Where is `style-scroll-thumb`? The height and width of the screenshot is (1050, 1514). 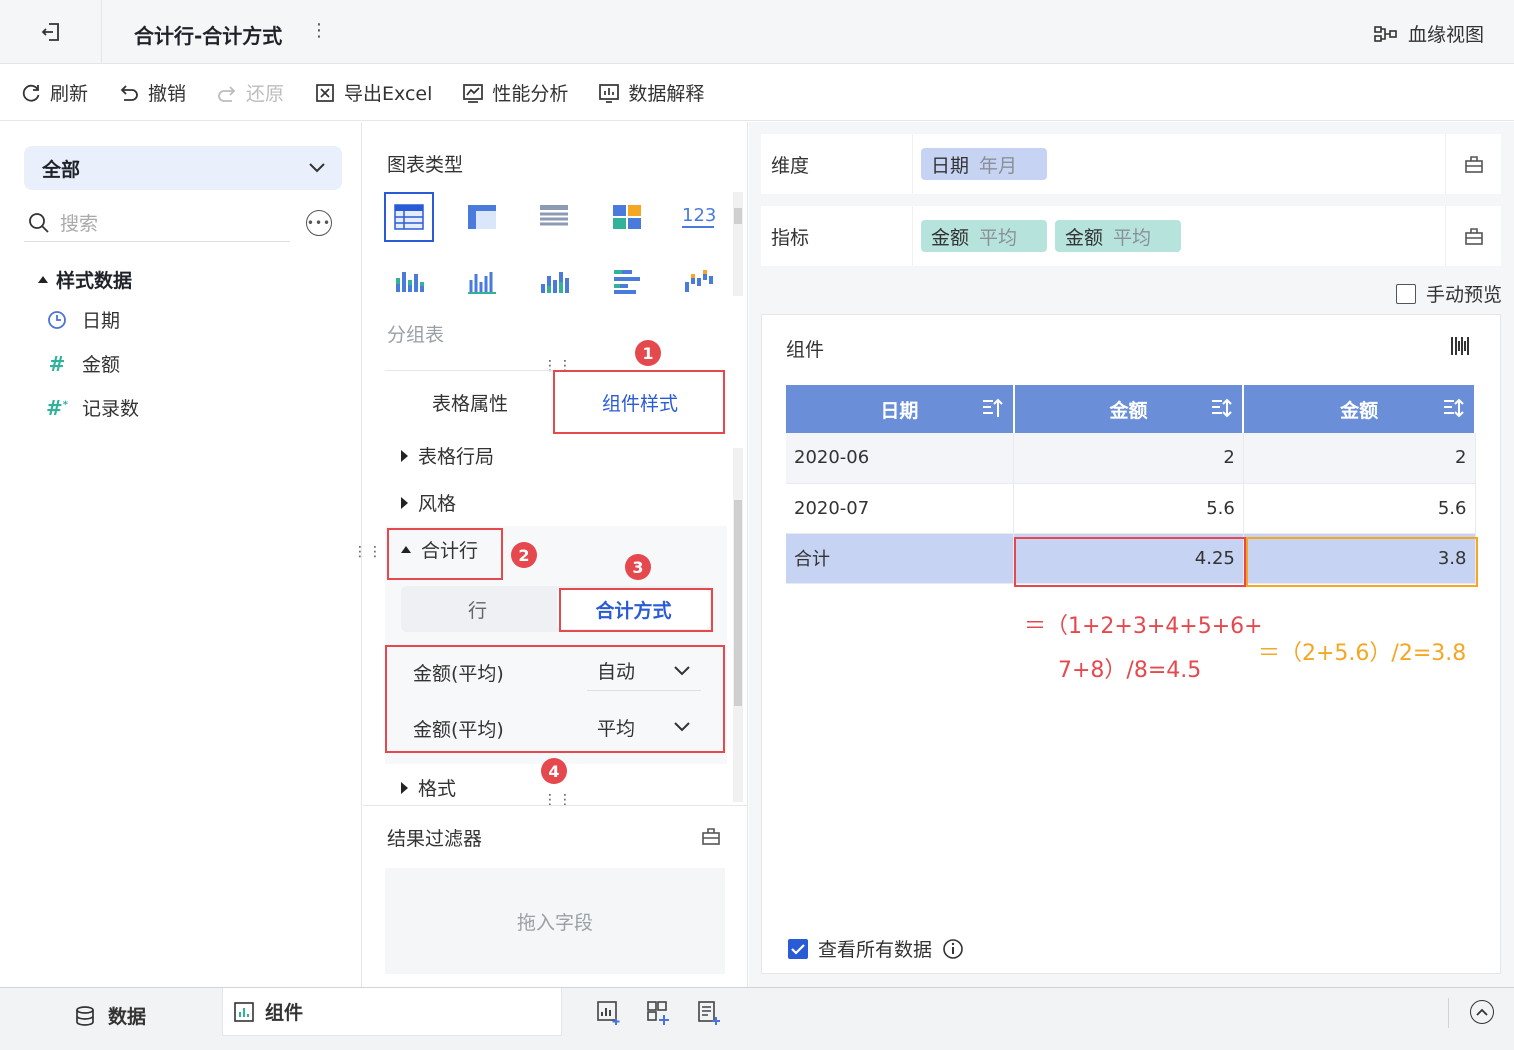
style-scroll-thumb is located at coordinates (738, 603).